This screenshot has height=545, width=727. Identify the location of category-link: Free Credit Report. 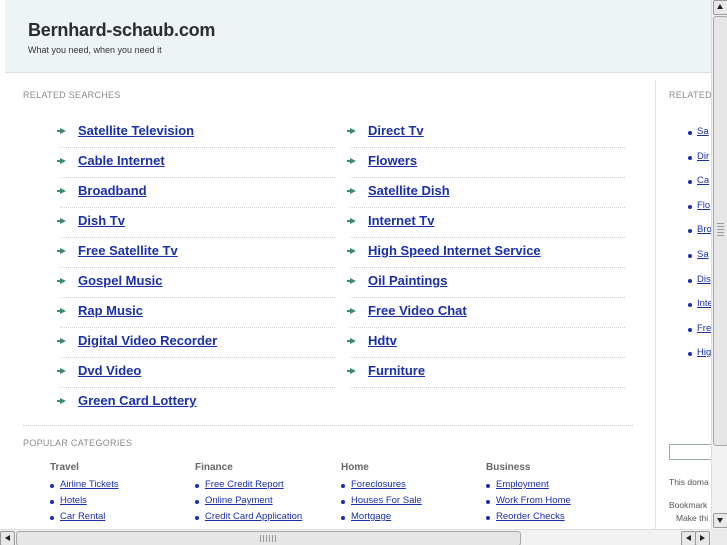
(244, 484).